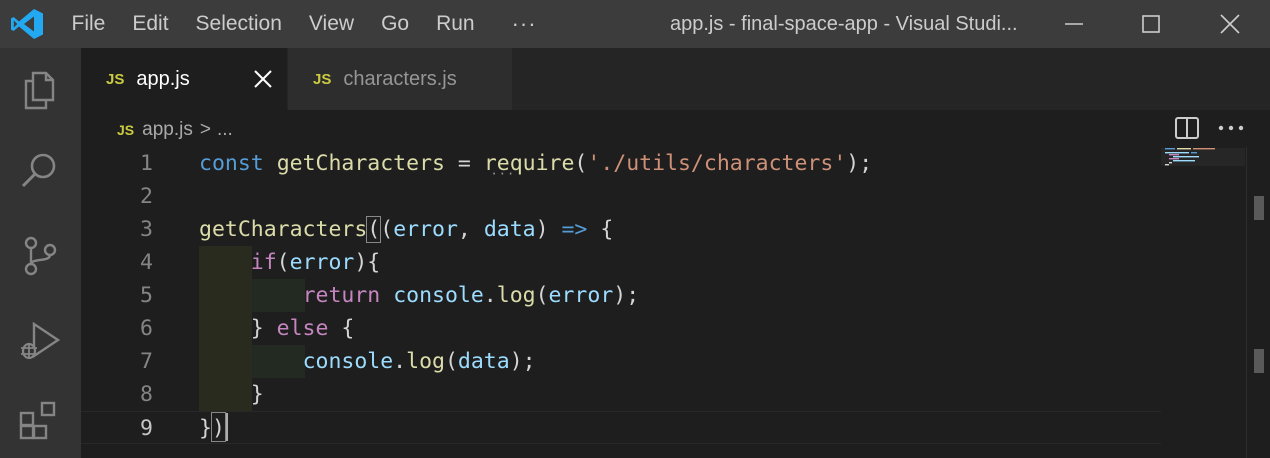  Describe the element at coordinates (205, 129) in the screenshot. I see `chevron-right-icon: >` at that location.